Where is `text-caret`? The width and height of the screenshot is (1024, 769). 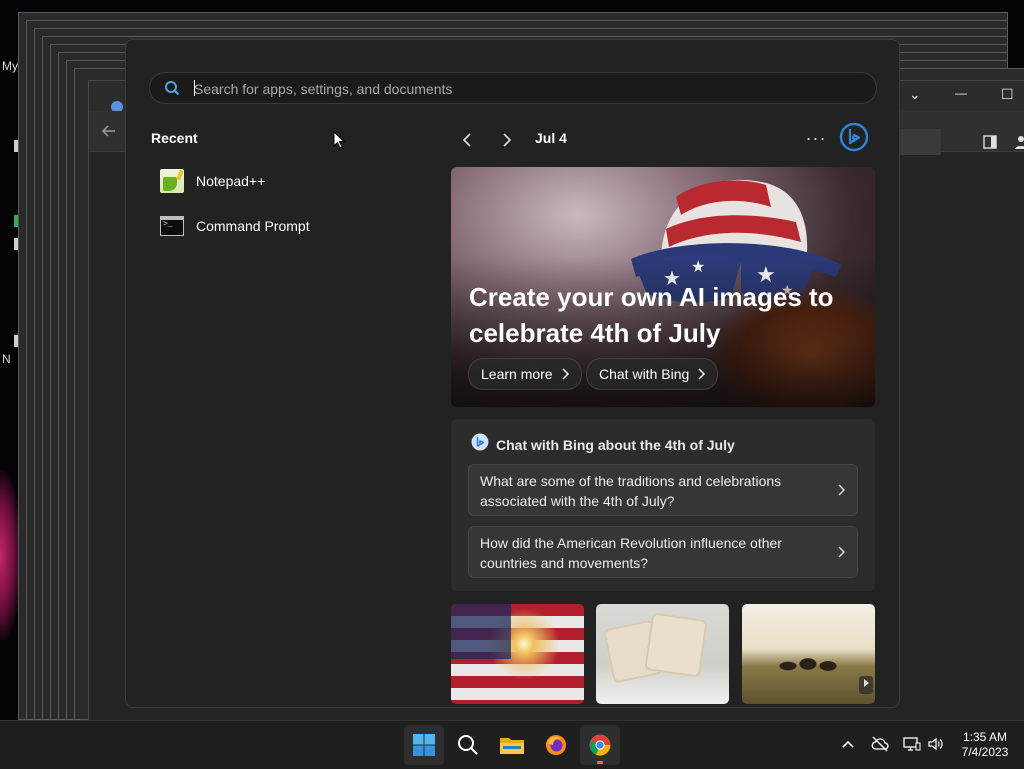 text-caret is located at coordinates (194, 88).